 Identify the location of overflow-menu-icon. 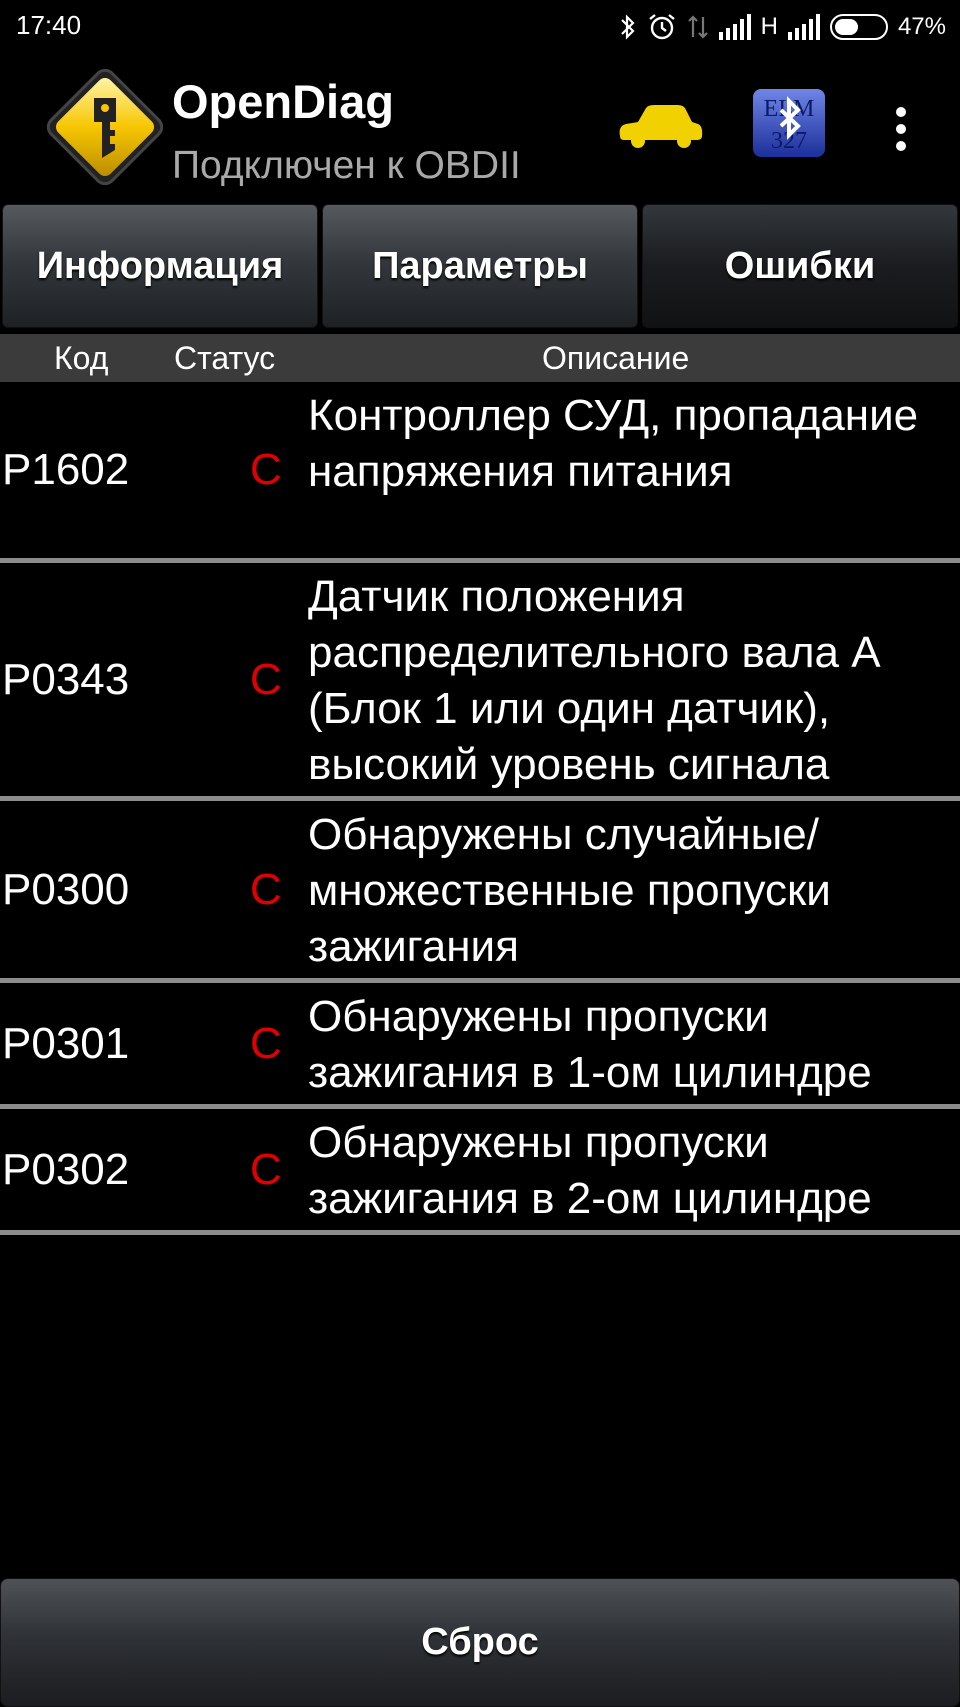
(901, 129).